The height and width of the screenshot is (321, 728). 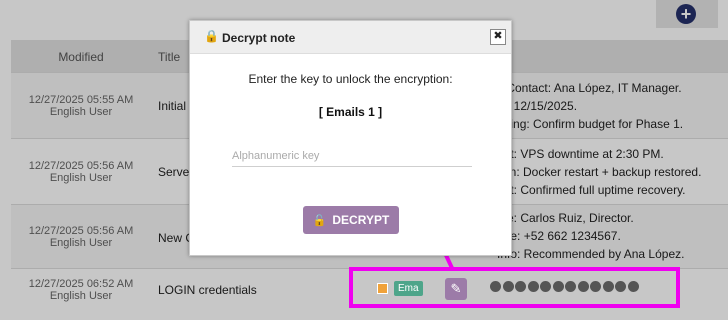 What do you see at coordinates (211, 36) in the screenshot?
I see `lock-icon: 🔒` at bounding box center [211, 36].